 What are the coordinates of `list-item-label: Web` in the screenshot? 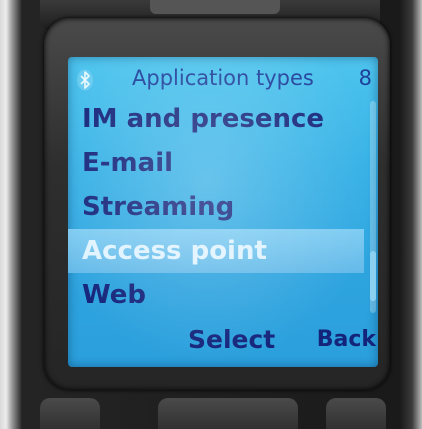 It's located at (114, 295).